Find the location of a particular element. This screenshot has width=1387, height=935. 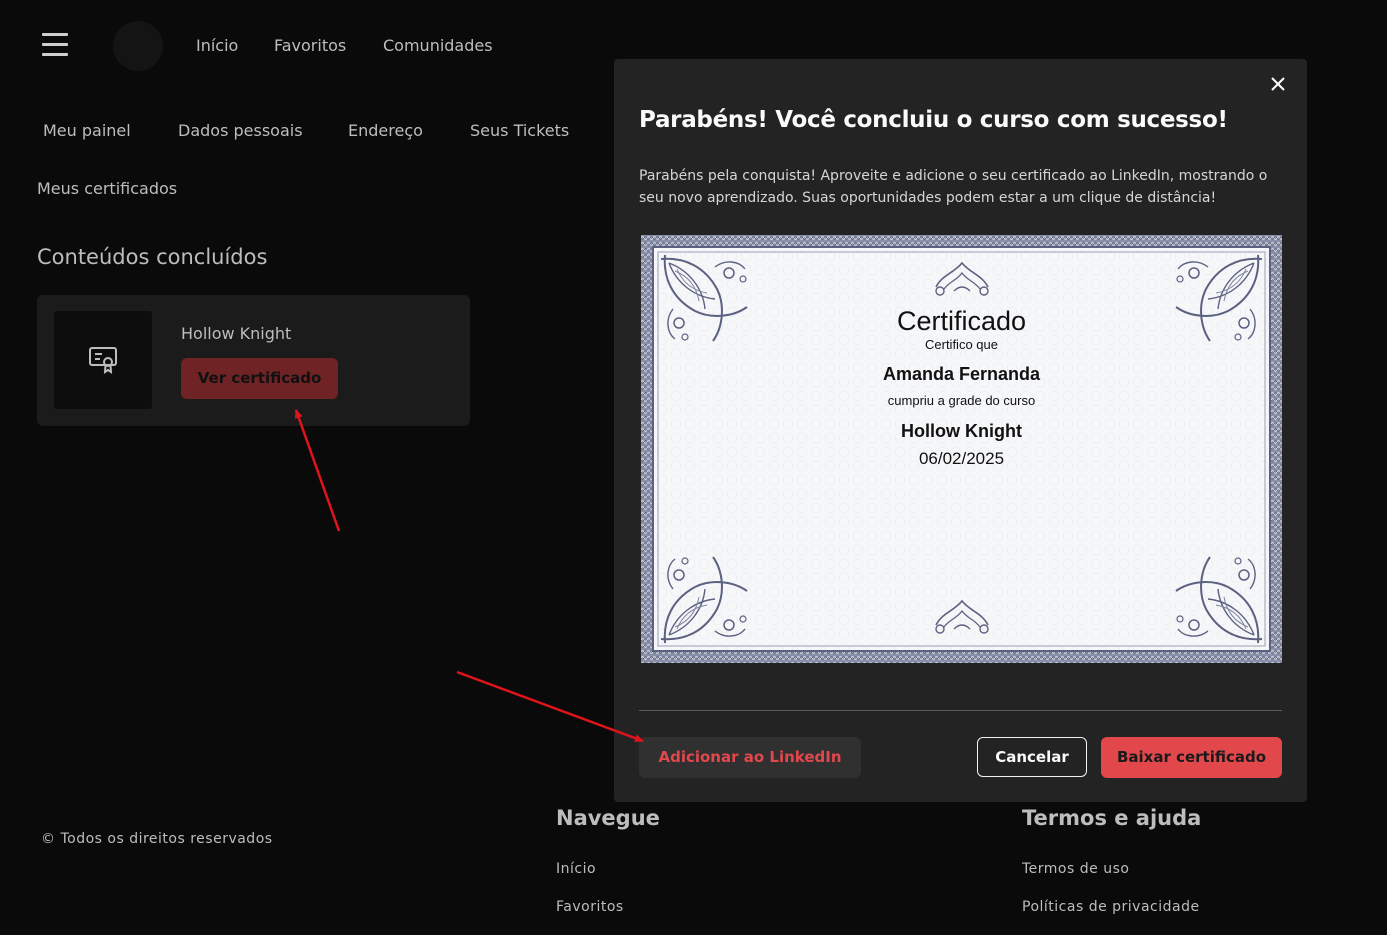

certificate-course: Hollow Knight is located at coordinates (961, 431).